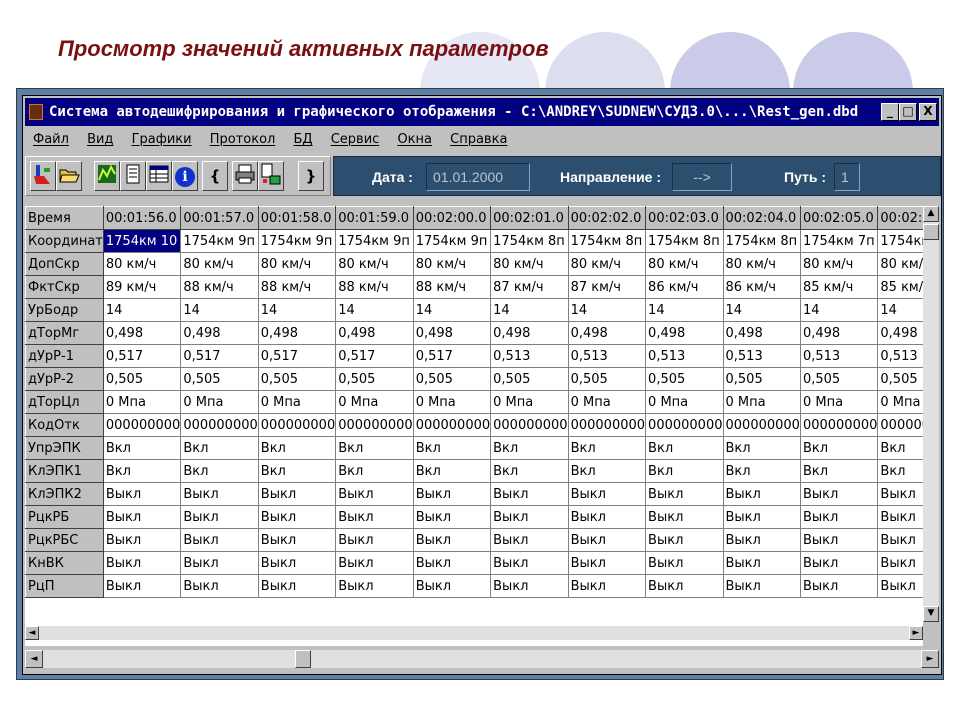 This screenshot has width=960, height=720. I want to click on table-cell: 00:02:04.0, so click(761, 218).